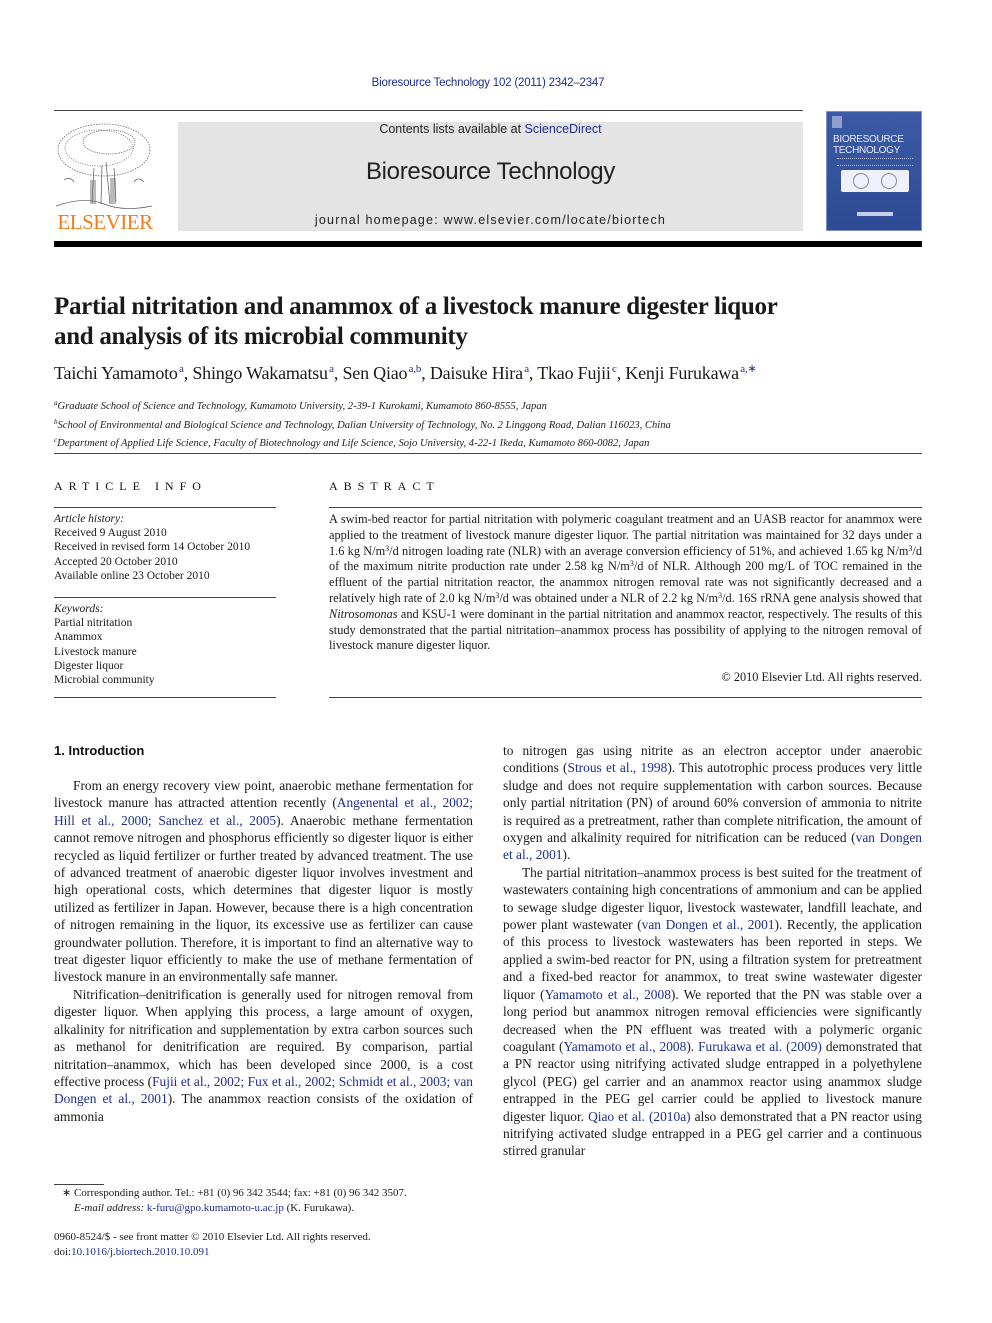 This screenshot has height=1323, width=992. I want to click on author: Sen Qiao a,b, so click(381, 373).